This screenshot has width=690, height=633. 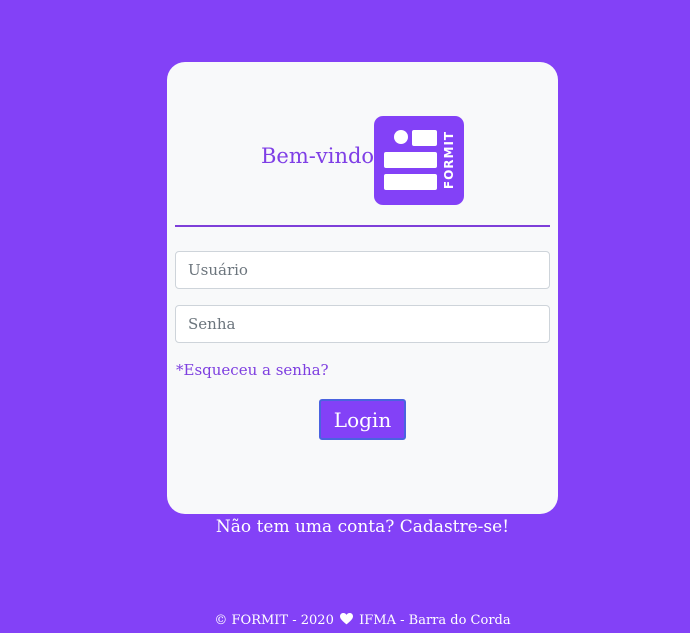 I want to click on welcome-heading: Bem-vindo!, so click(x=322, y=156).